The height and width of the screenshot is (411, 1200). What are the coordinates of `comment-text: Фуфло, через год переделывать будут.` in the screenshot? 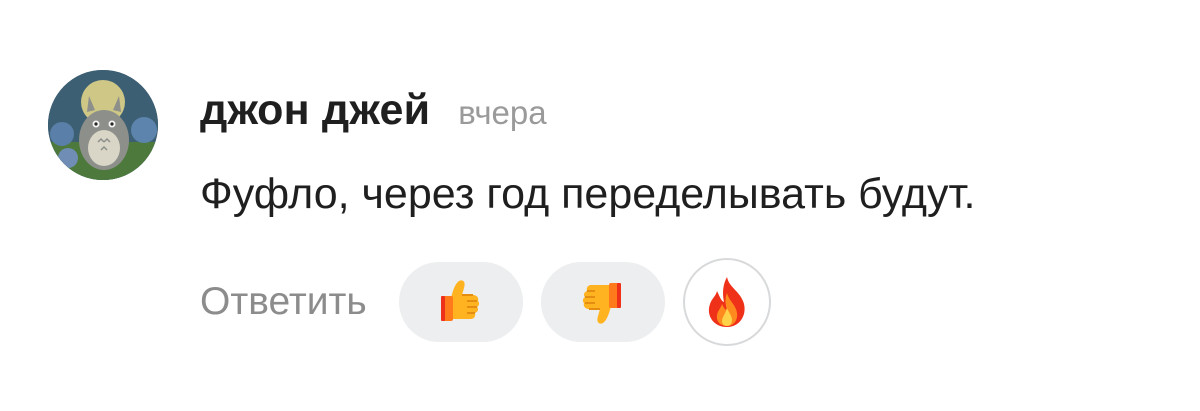 It's located at (588, 194).